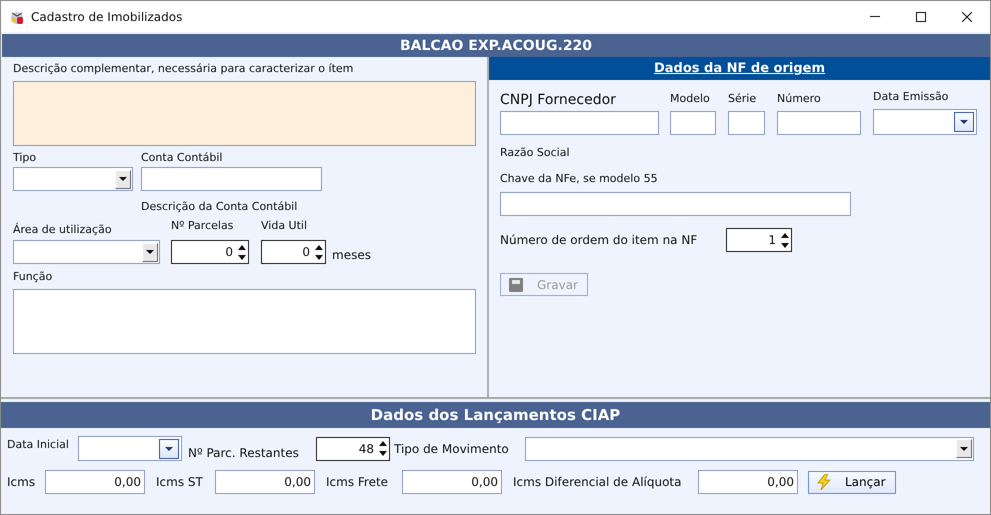  I want to click on description-field, so click(244, 113).